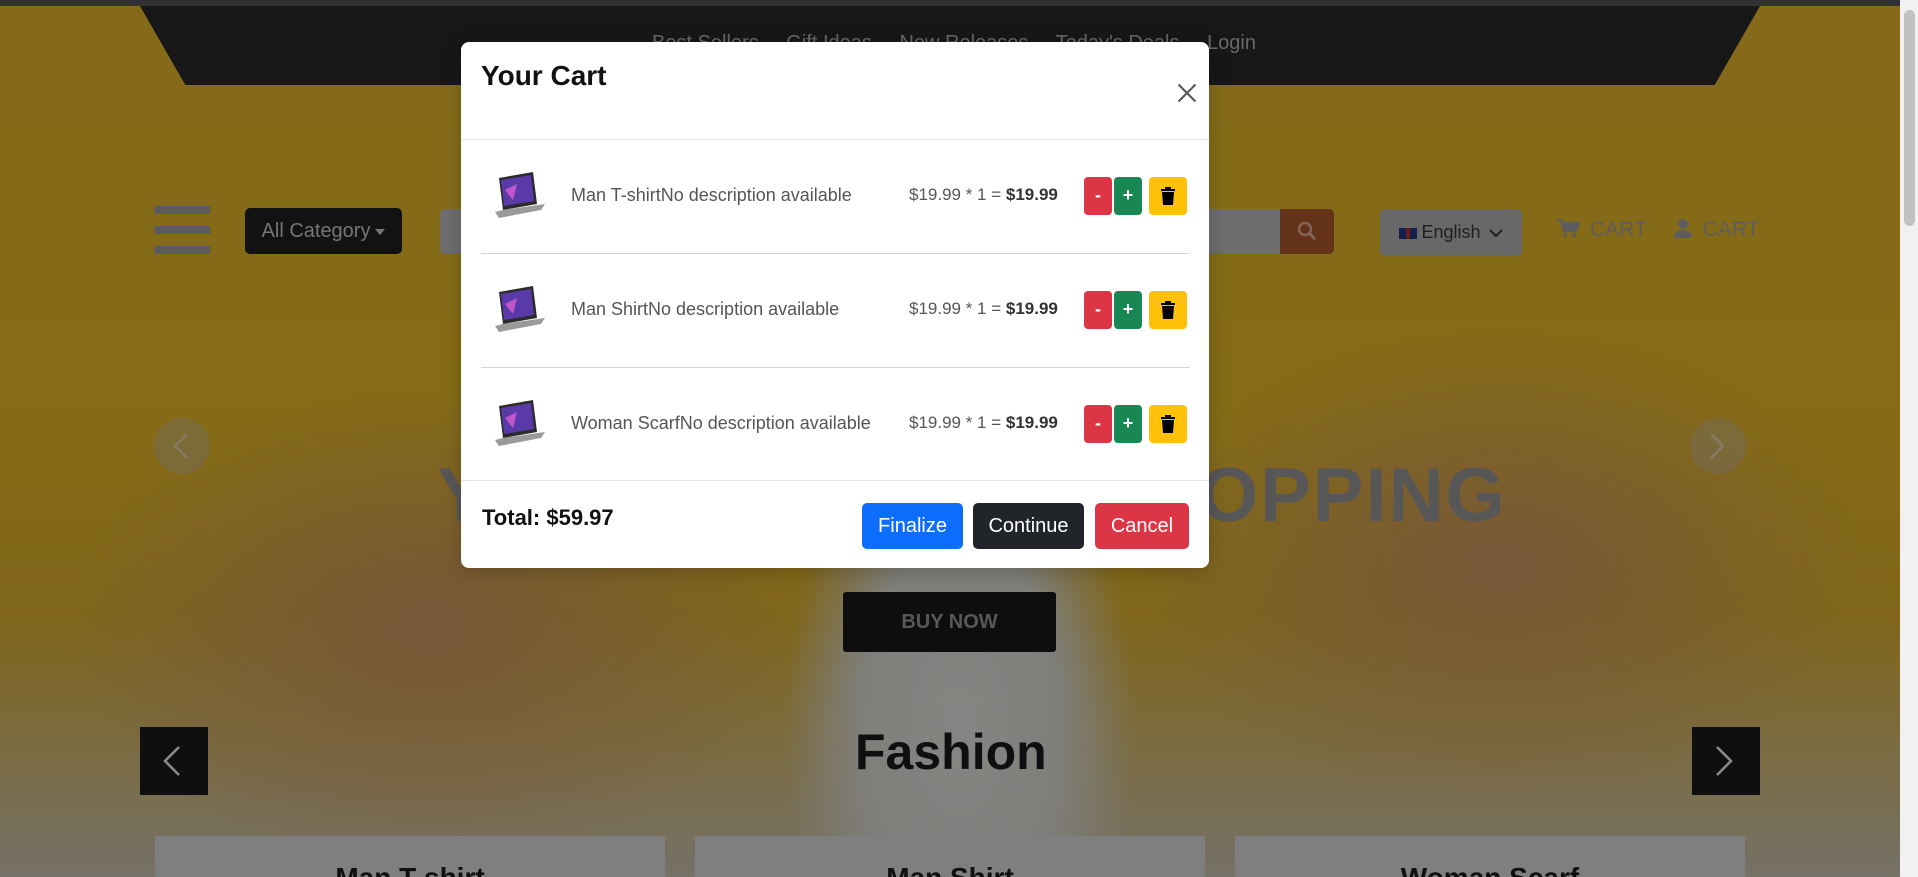  What do you see at coordinates (835, 524) in the screenshot?
I see `cart-modal-footer: Total: $59.97 Finalize Continue Cancel` at bounding box center [835, 524].